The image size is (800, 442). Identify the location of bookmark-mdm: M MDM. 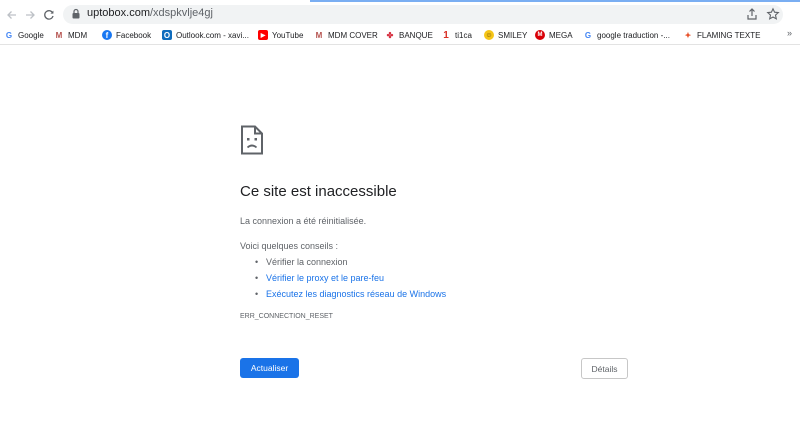
(70, 35).